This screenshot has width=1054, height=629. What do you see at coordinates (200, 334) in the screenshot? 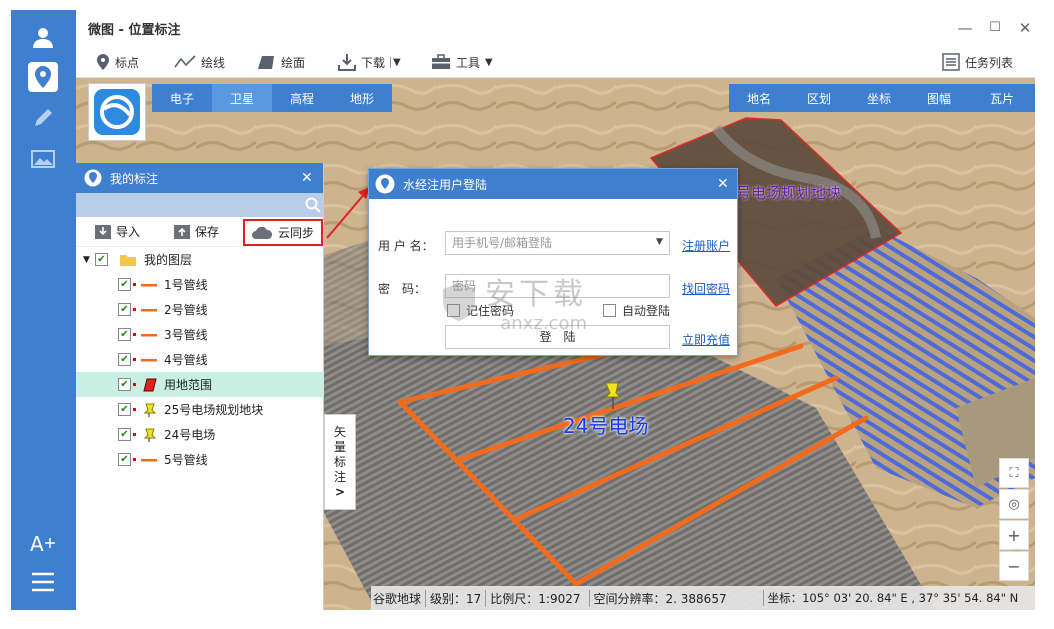
I see `tree-item: ✔ 3号管线` at bounding box center [200, 334].